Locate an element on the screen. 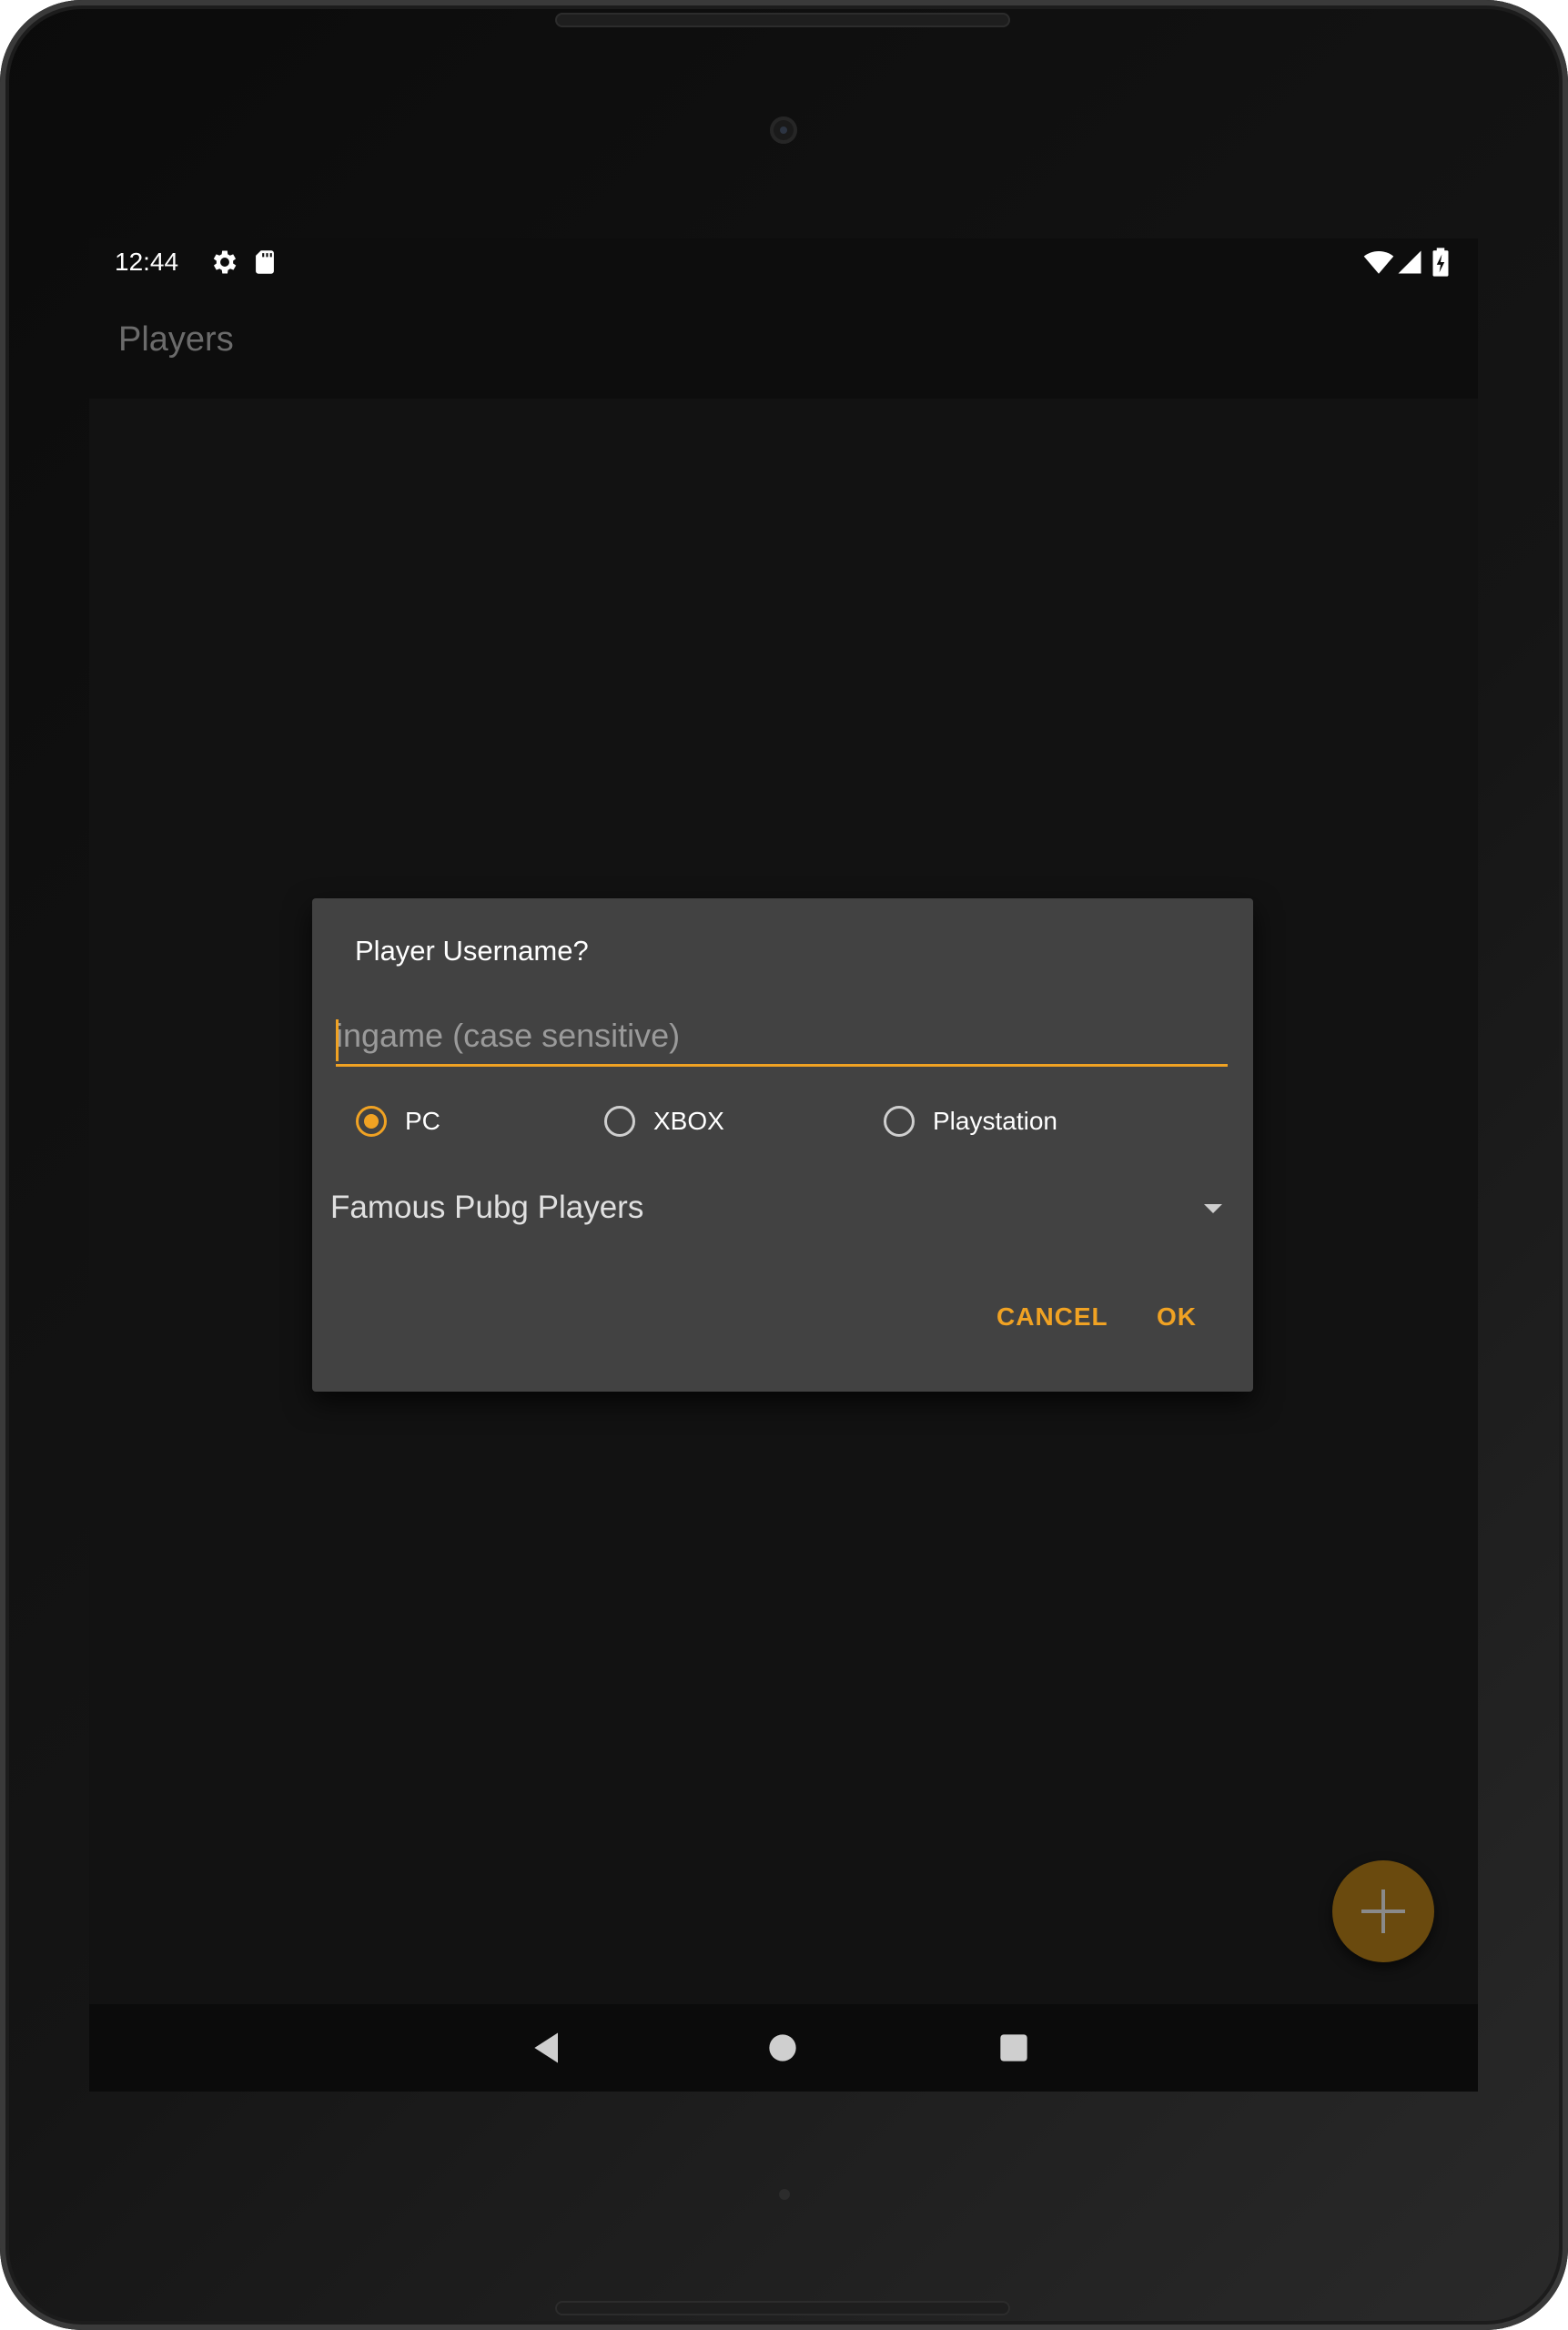  radio-label: XBOX is located at coordinates (688, 1121).